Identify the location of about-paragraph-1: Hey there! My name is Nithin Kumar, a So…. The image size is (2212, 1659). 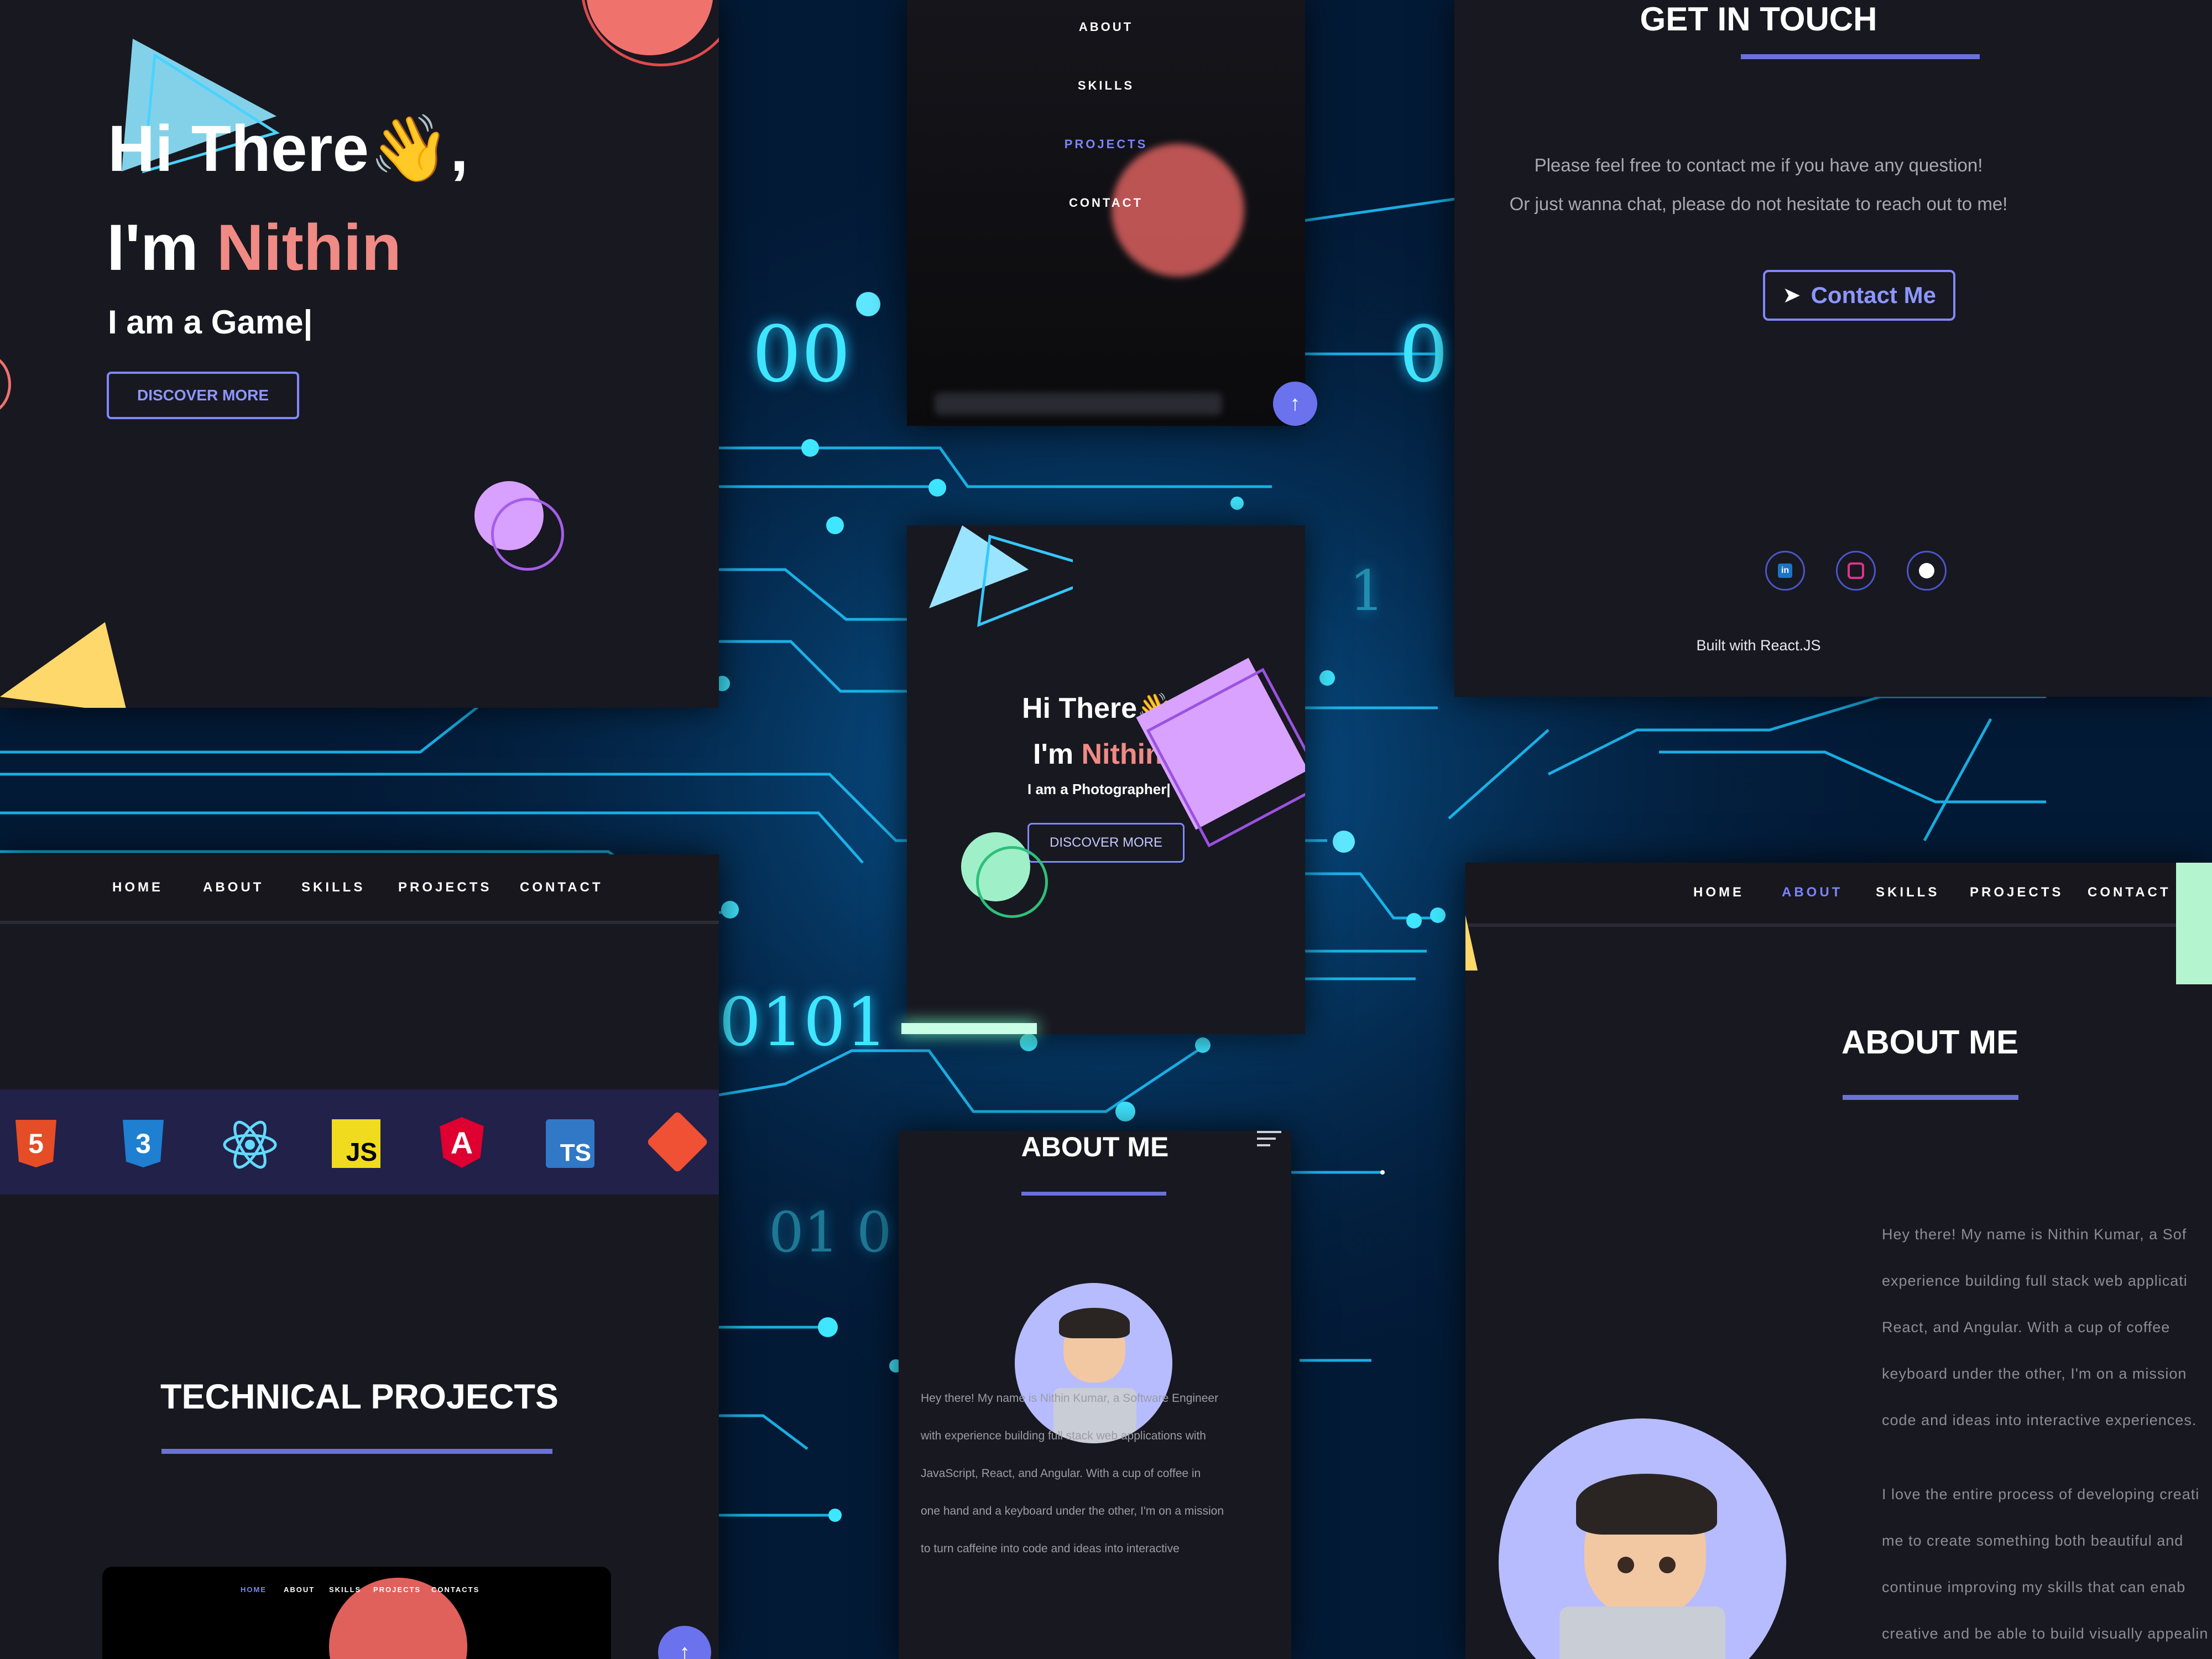
(2040, 1327).